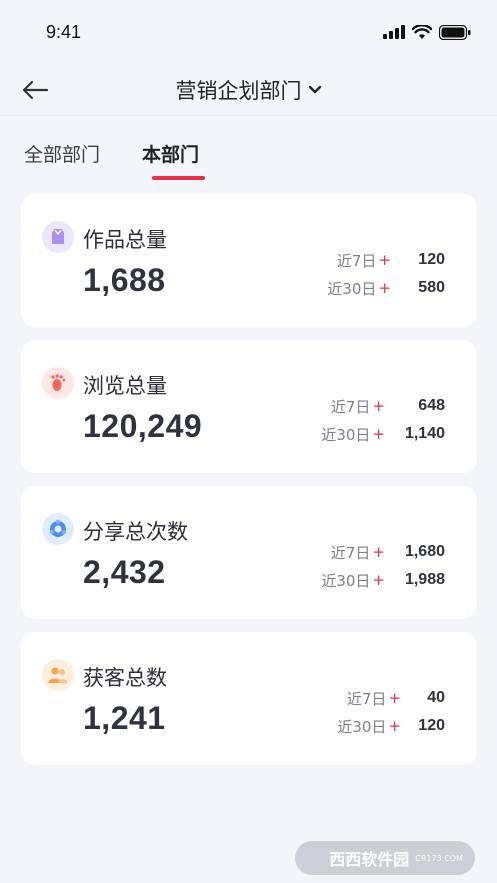 This screenshot has width=497, height=883. I want to click on status-icons, so click(427, 32).